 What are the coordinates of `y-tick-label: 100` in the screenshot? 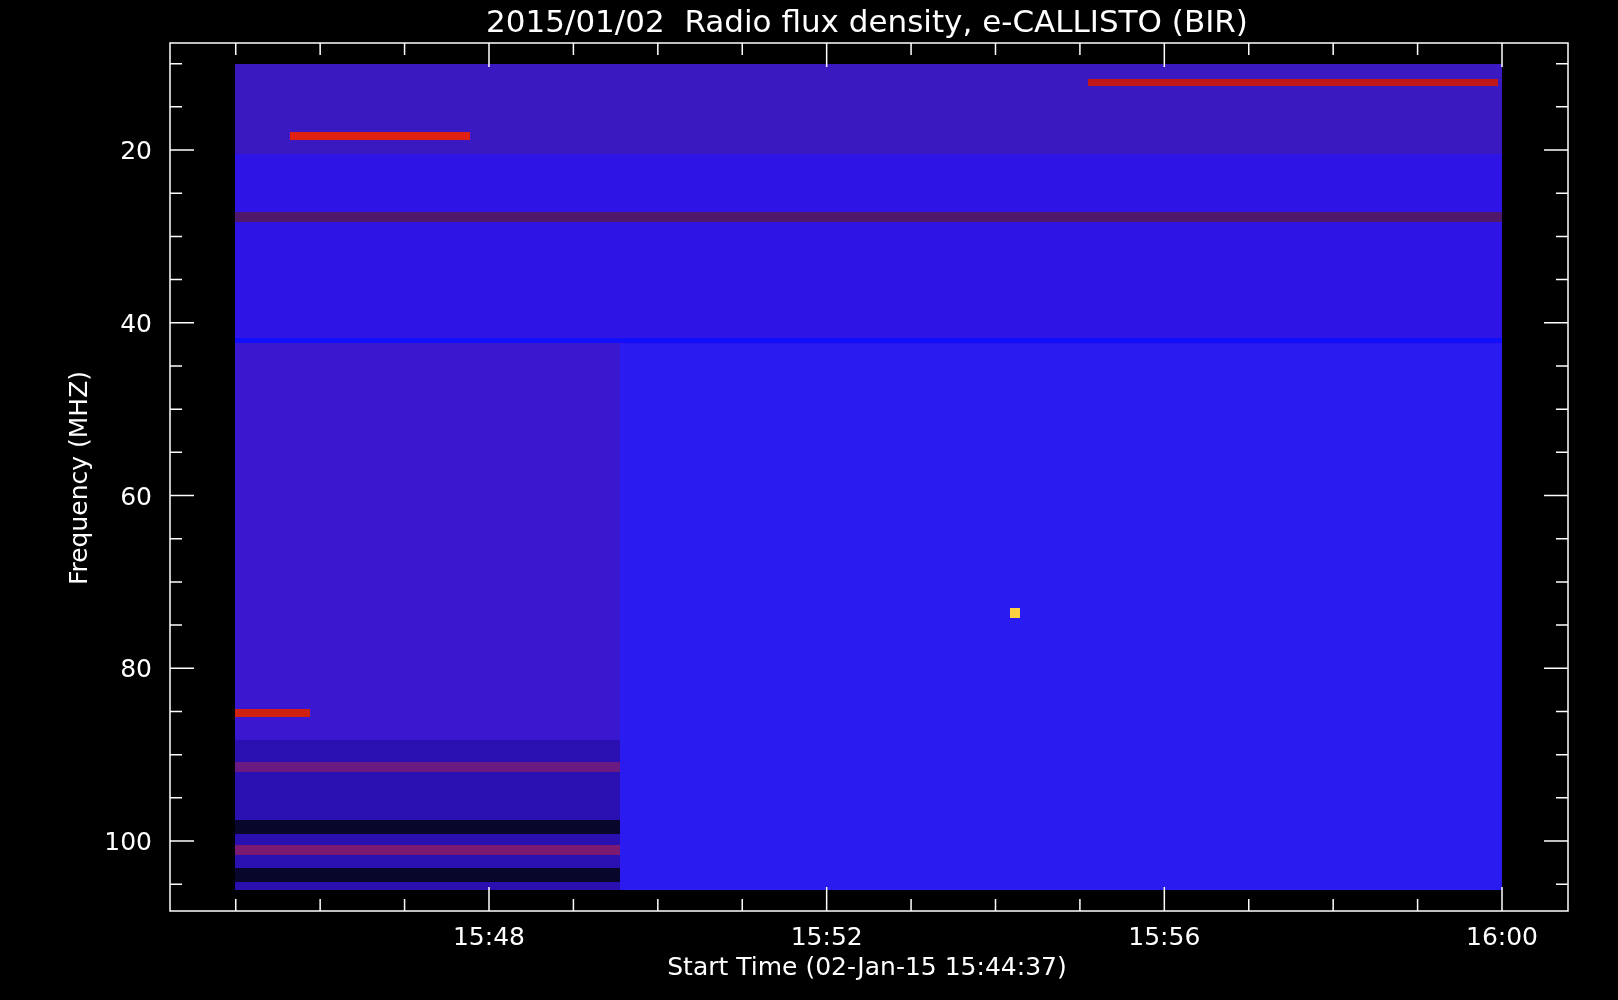 It's located at (128, 841).